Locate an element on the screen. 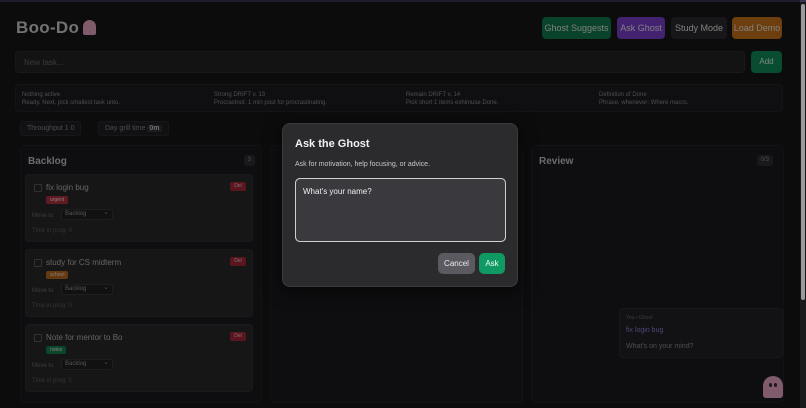  page-scrollbar is located at coordinates (803, 205).